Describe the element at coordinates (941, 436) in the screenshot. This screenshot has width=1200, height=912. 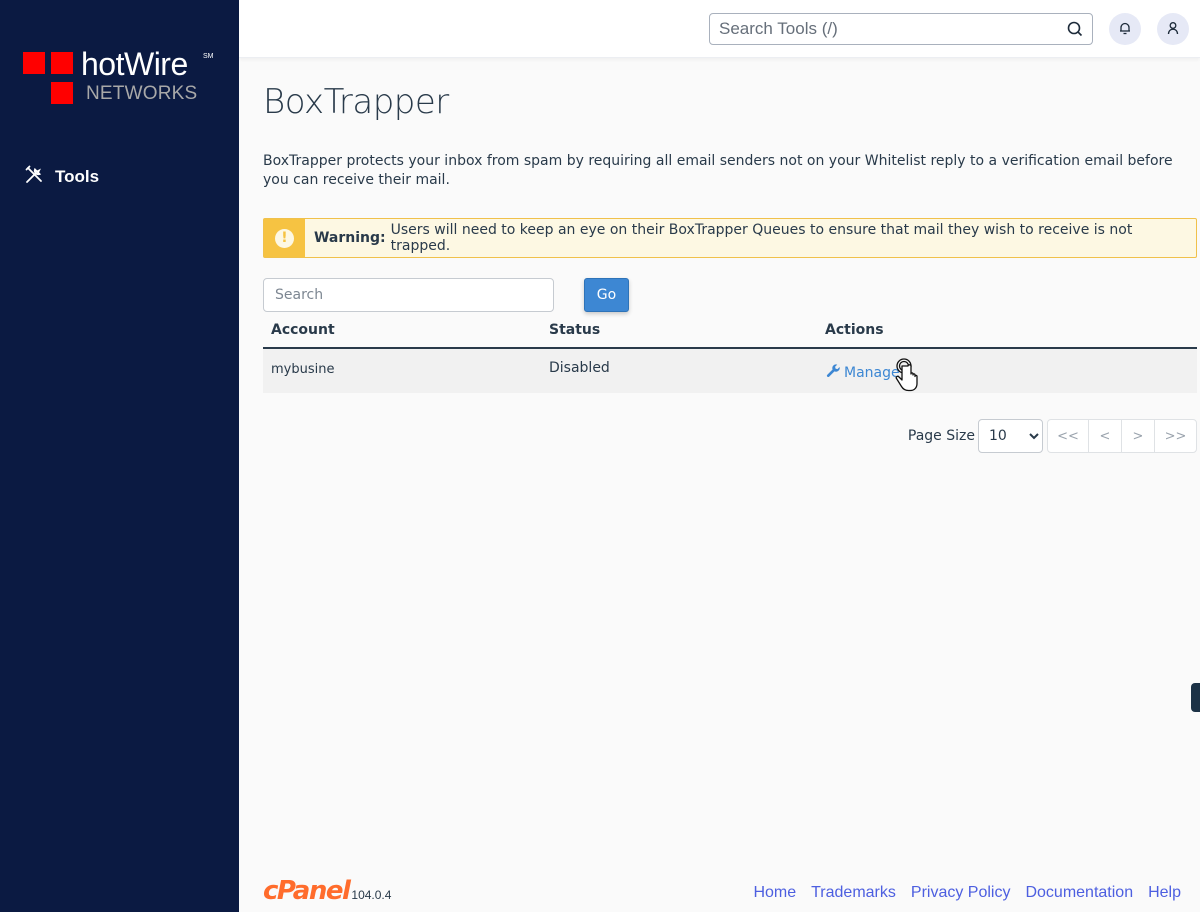
I see `page-size-label: Page Size` at that location.